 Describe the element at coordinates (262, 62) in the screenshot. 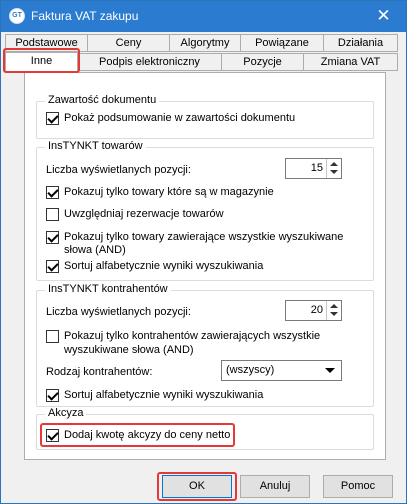

I see `tab-pozycje: Pozycje` at that location.